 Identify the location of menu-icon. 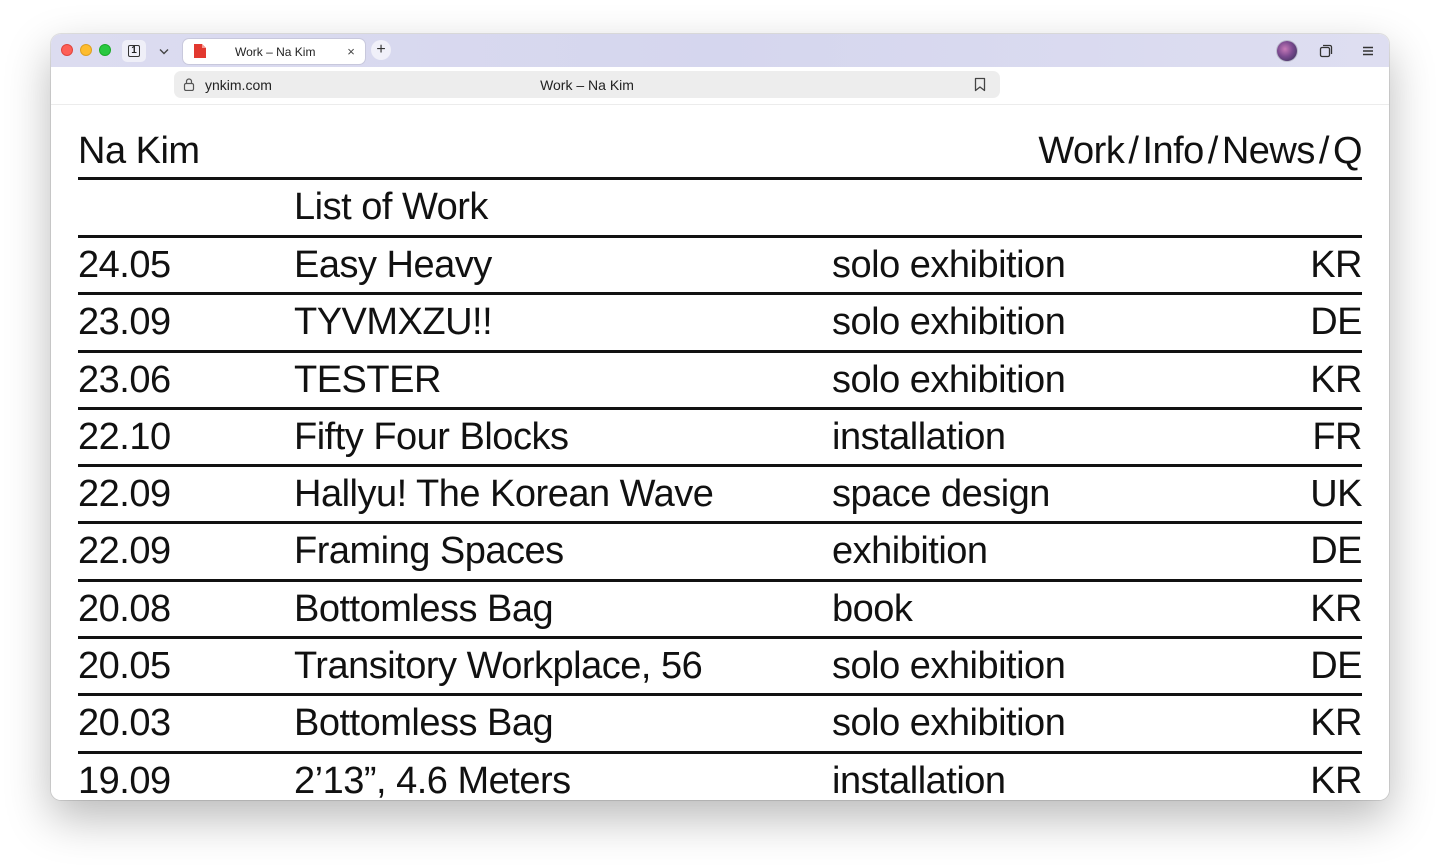
(1368, 51).